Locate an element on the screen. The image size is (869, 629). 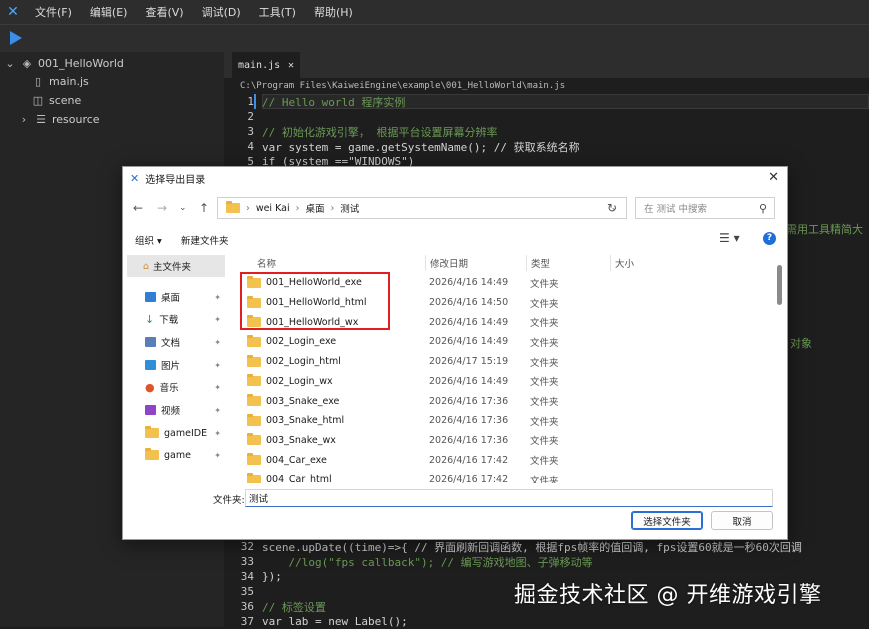
breadcrumb-item: 测试 is located at coordinates (349, 208).